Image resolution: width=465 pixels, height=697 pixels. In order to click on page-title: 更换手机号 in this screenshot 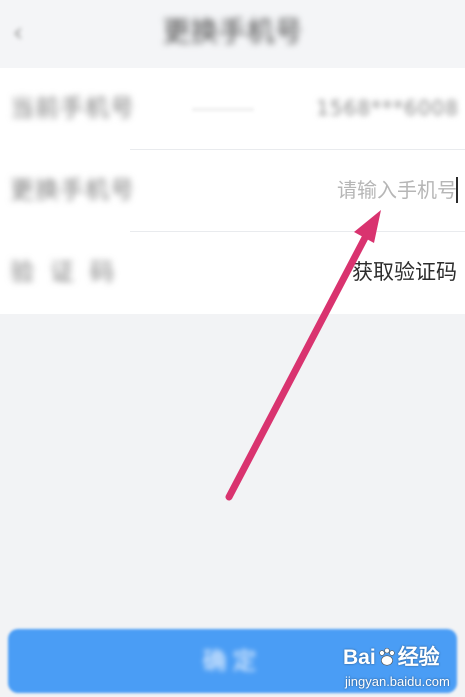, I will do `click(232, 31)`.